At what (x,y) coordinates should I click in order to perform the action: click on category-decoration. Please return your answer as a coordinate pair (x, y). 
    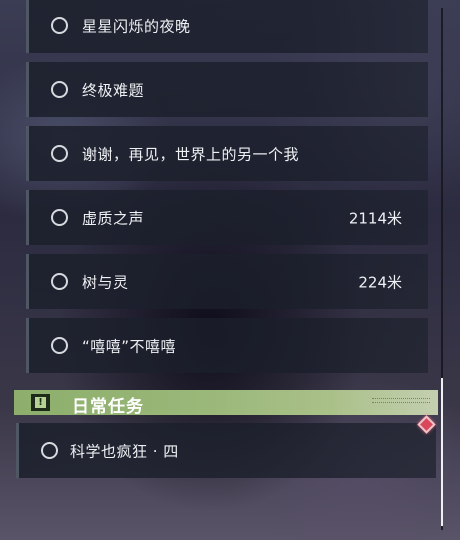
    Looking at the image, I should click on (401, 400).